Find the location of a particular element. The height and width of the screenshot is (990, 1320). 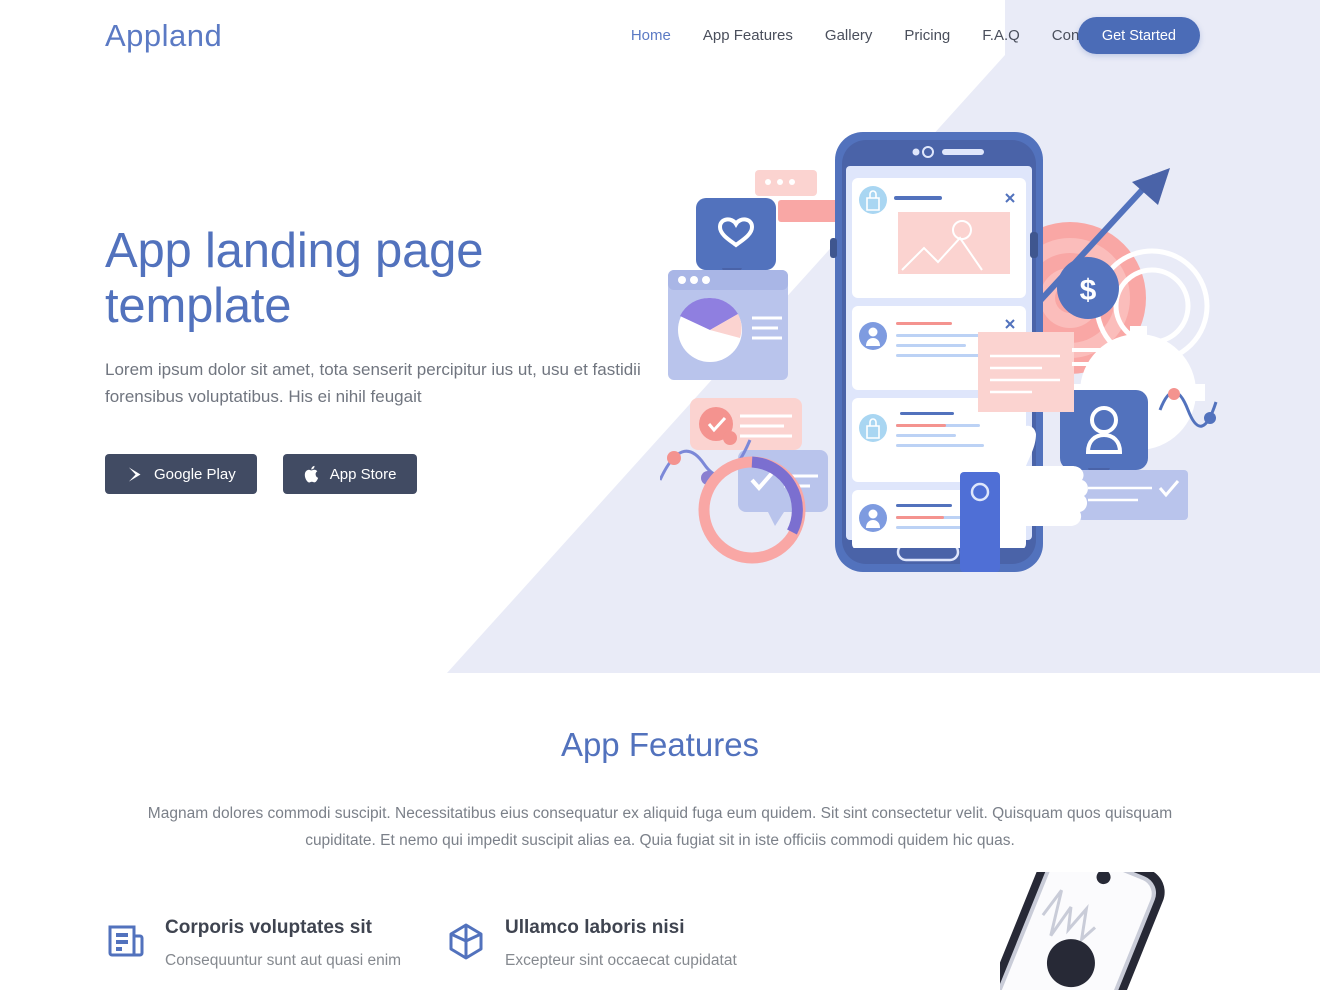

cube-icon is located at coordinates (466, 943).